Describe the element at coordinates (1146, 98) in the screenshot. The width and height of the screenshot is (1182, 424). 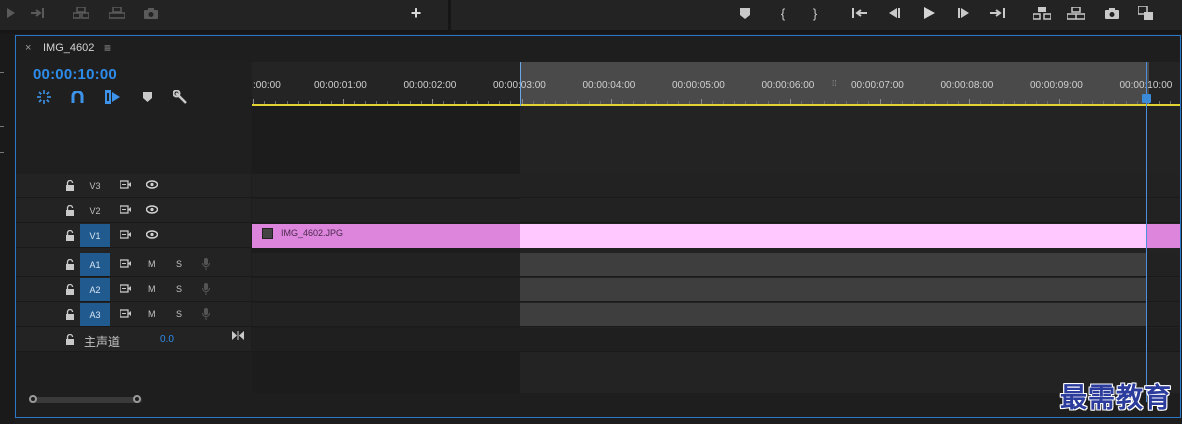
I see `playhead-handle` at that location.